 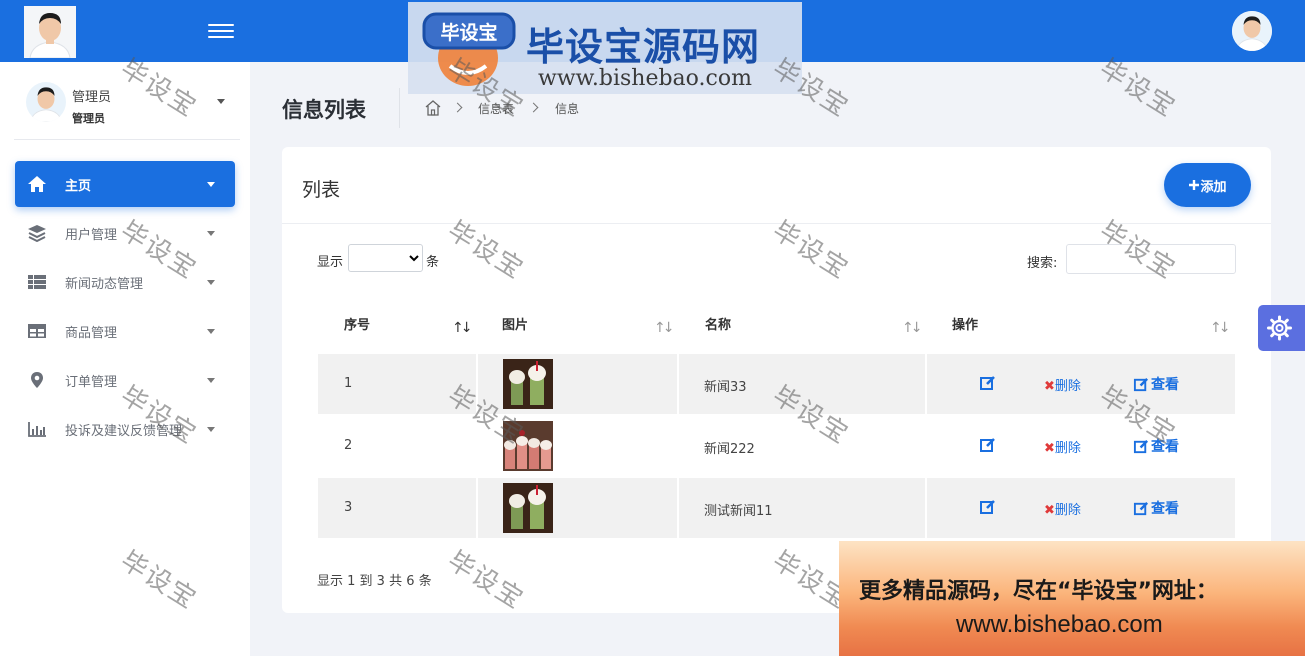 I want to click on sidebar-item-label: 用户管理, so click(x=91, y=235).